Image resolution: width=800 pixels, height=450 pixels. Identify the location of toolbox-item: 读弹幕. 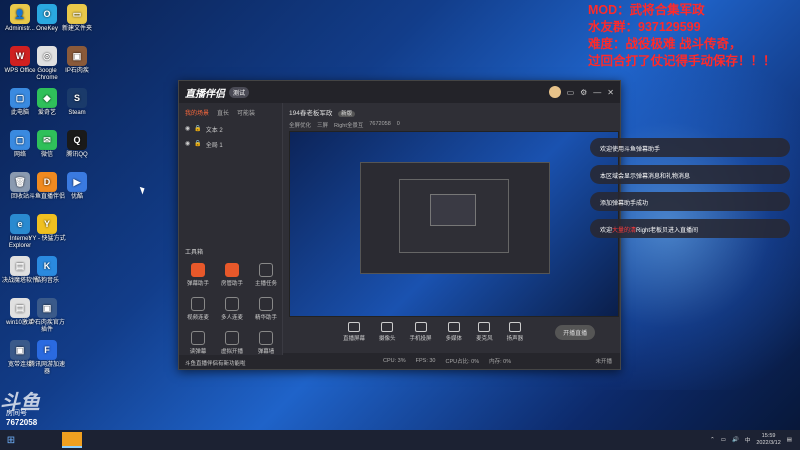
(198, 343).